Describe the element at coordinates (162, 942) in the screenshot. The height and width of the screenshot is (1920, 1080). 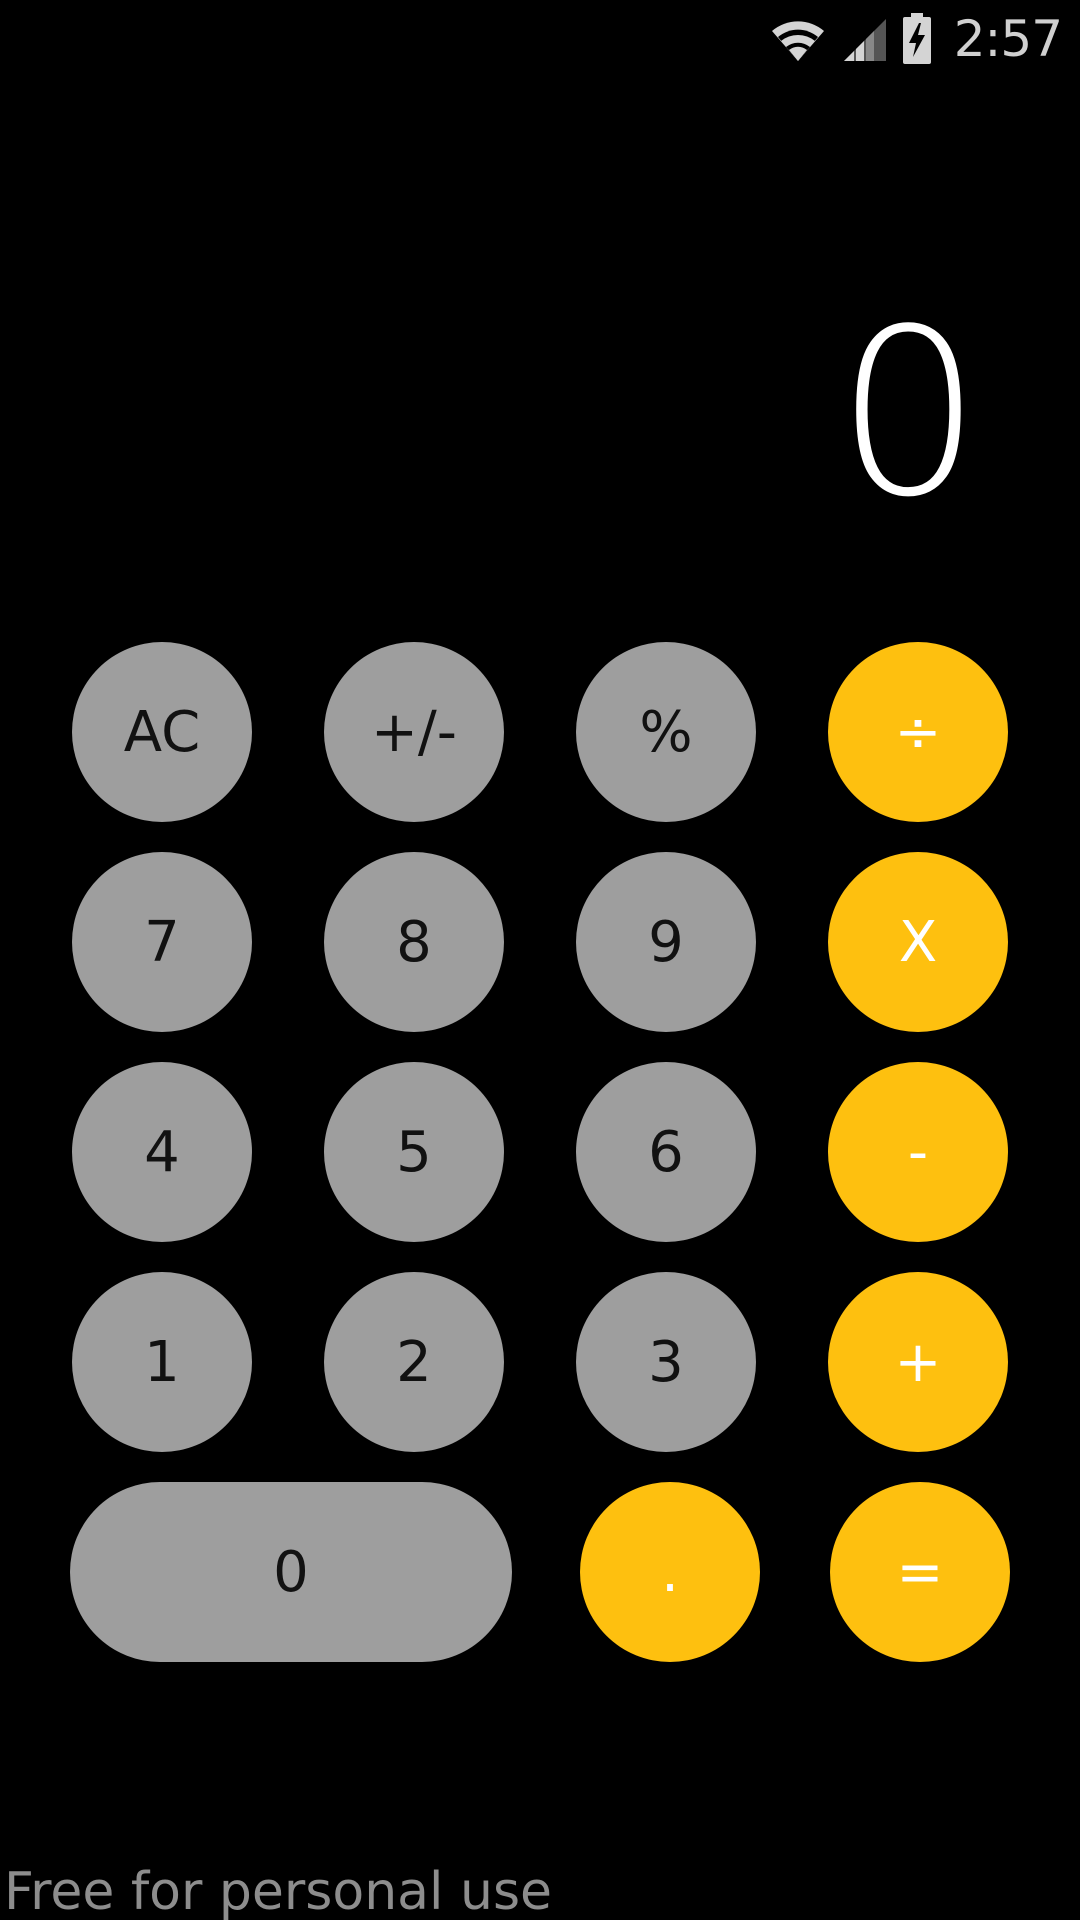
I see `digit-7-button: 7` at that location.